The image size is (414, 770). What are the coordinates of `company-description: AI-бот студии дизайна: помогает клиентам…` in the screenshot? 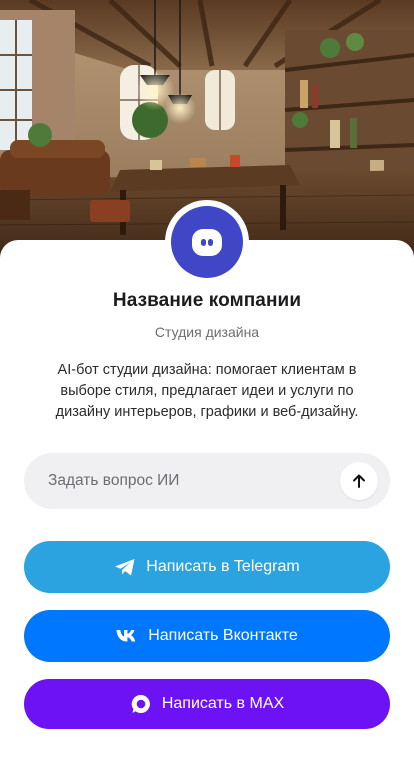 It's located at (207, 391).